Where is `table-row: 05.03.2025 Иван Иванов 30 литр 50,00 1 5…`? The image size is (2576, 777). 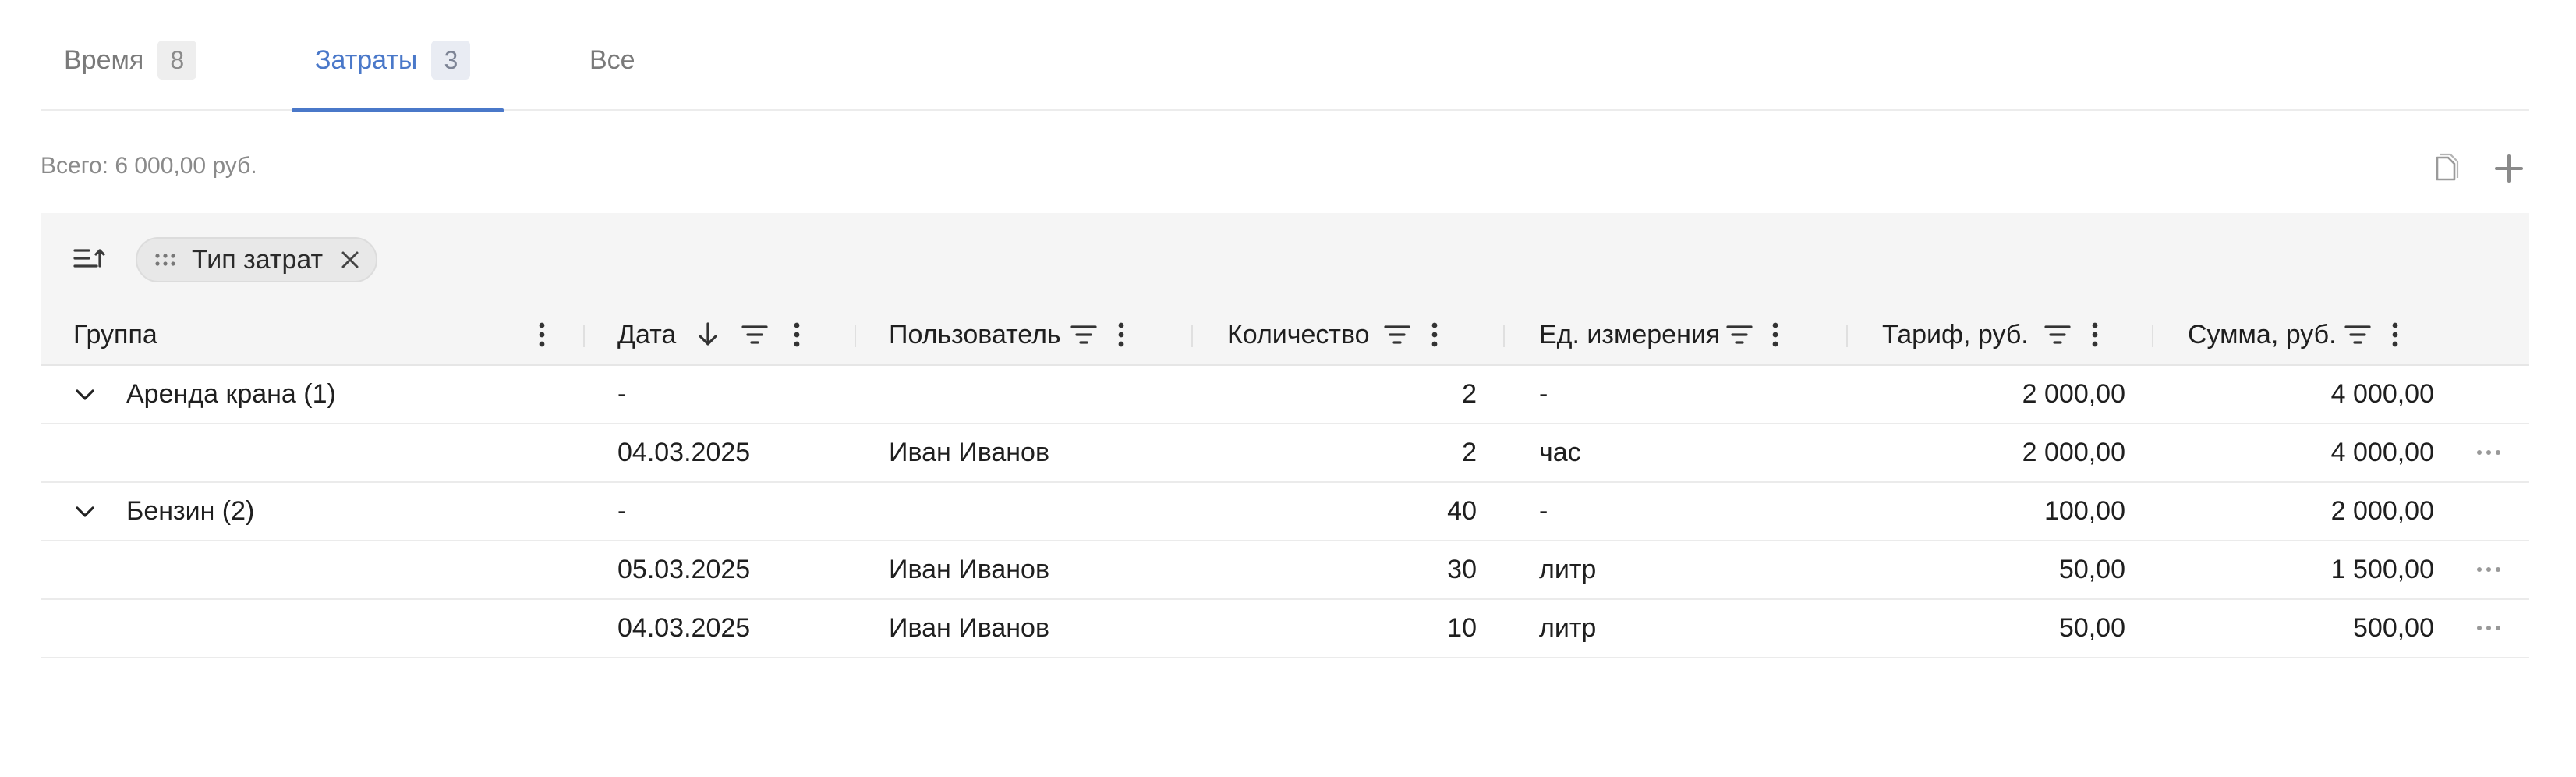
table-row: 05.03.2025 Иван Иванов 30 литр 50,00 1 5… is located at coordinates (1285, 571).